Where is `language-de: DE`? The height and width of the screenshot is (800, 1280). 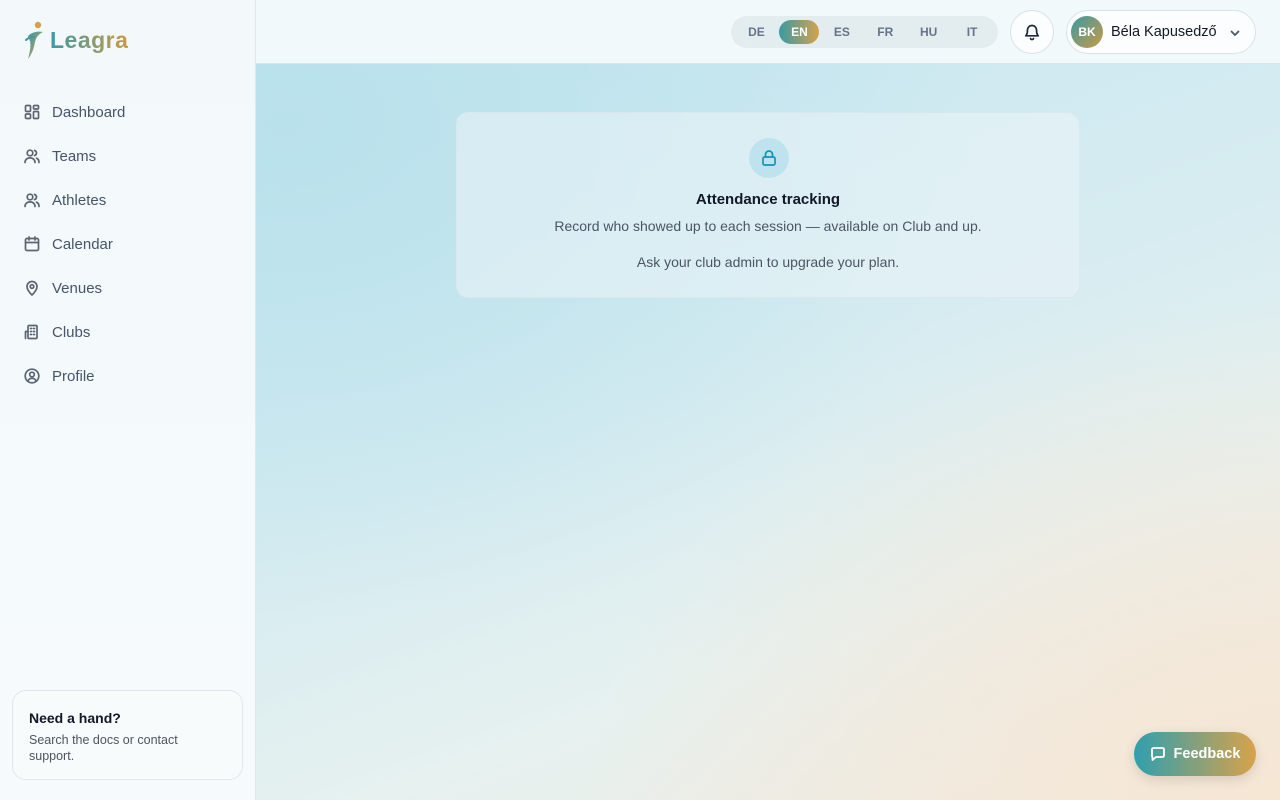
language-de: DE is located at coordinates (756, 32).